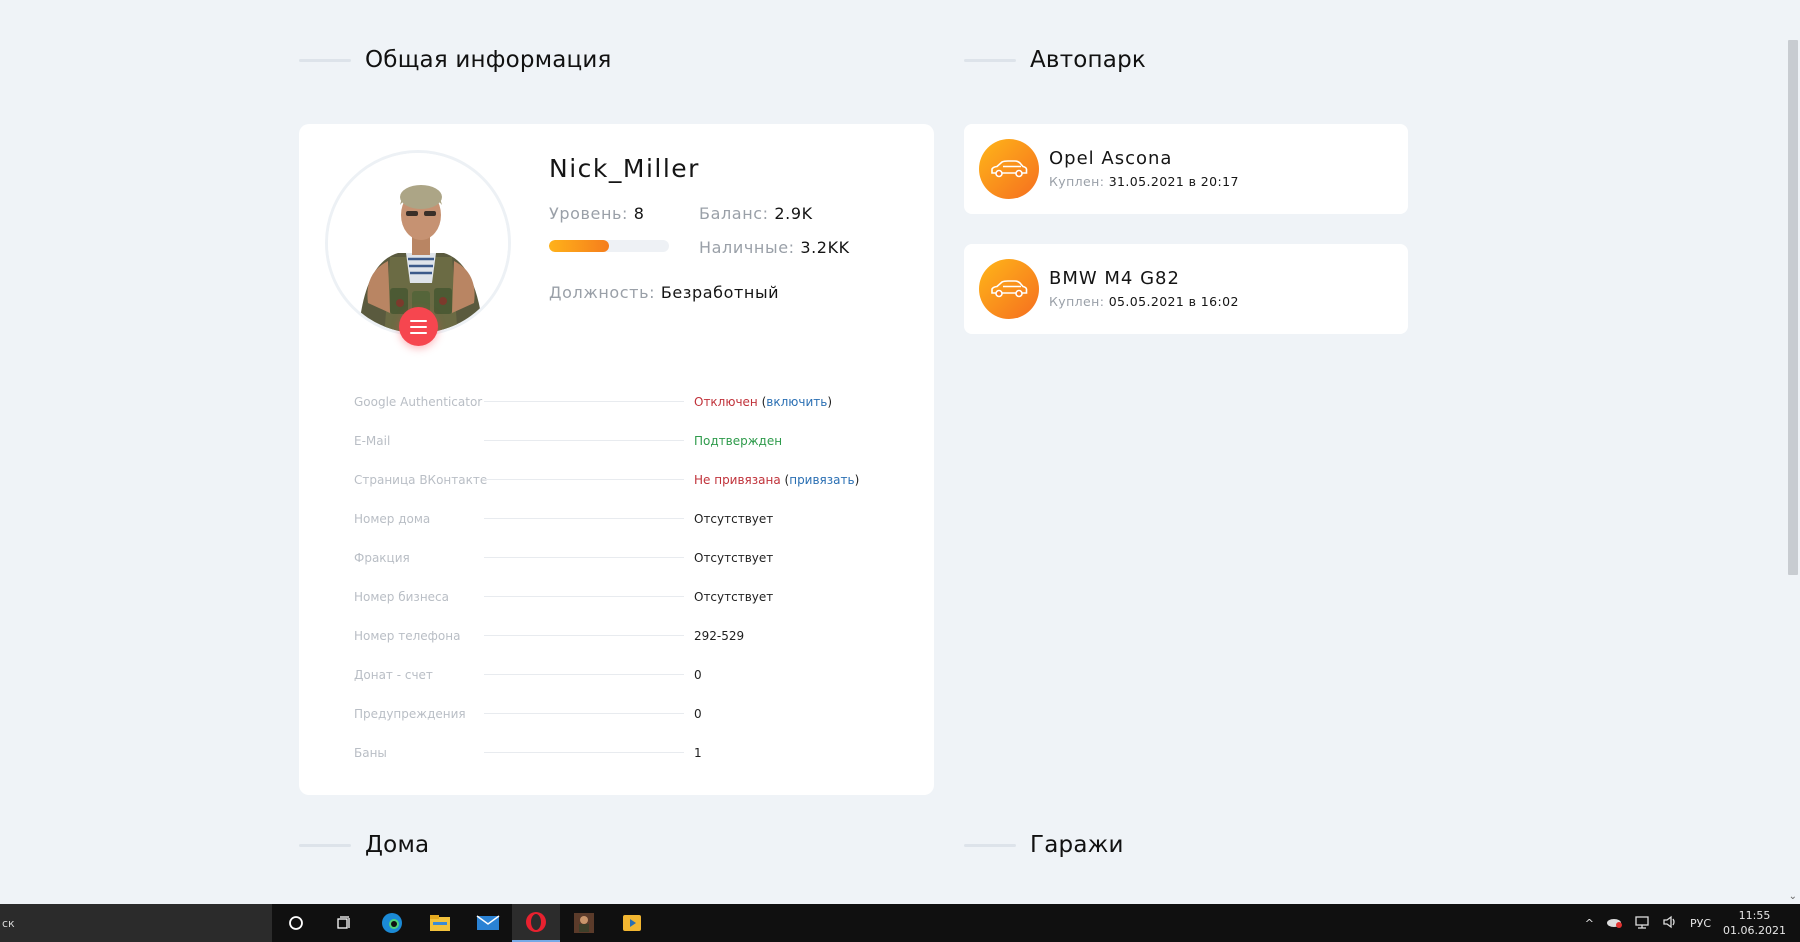 The image size is (1800, 942). What do you see at coordinates (774, 247) in the screenshot?
I see `cash-stat: Наличные: 3.2KK` at bounding box center [774, 247].